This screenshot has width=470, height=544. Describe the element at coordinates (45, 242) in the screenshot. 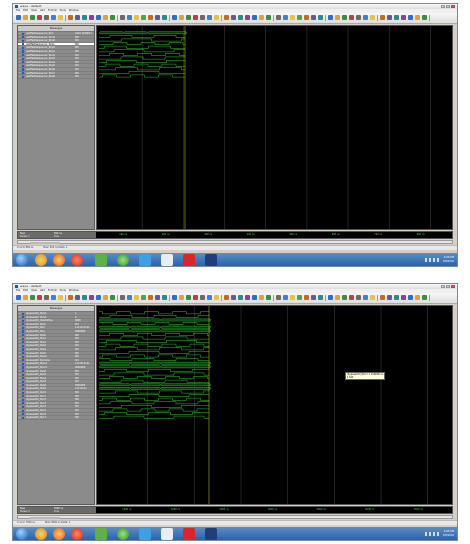

I see `scroll-thumb` at that location.